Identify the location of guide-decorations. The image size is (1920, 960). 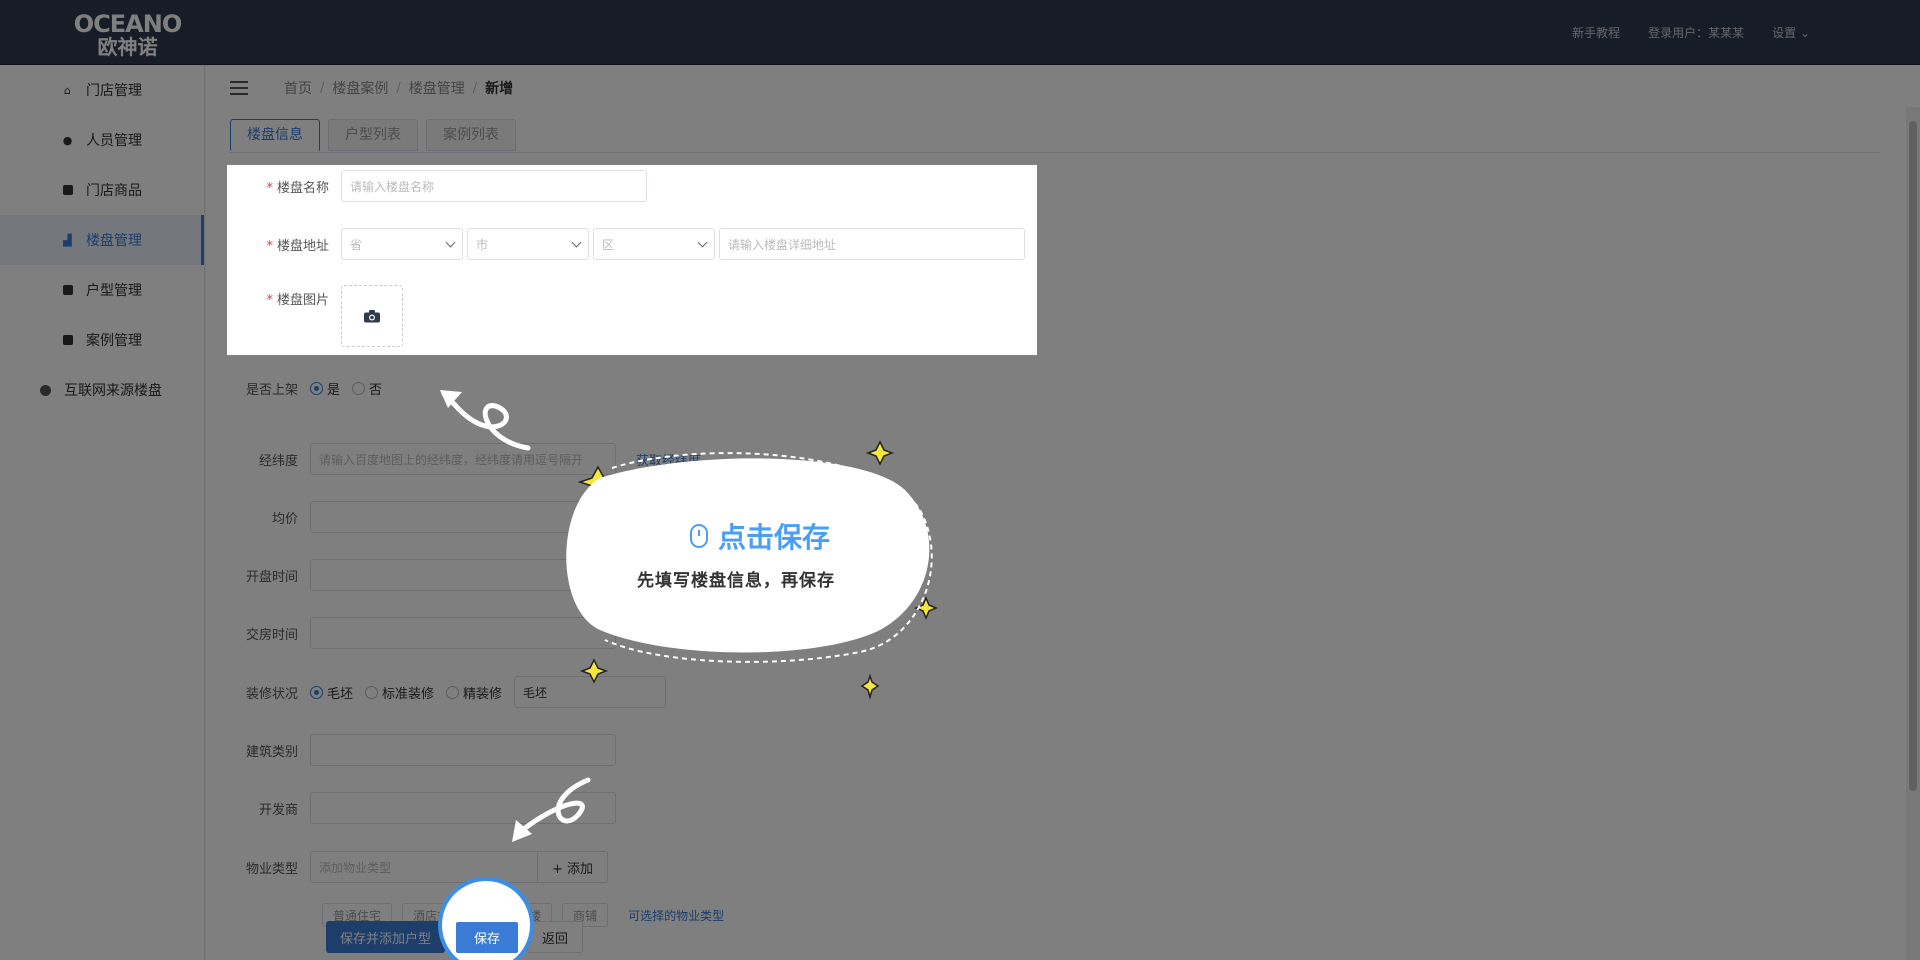
(689, 616).